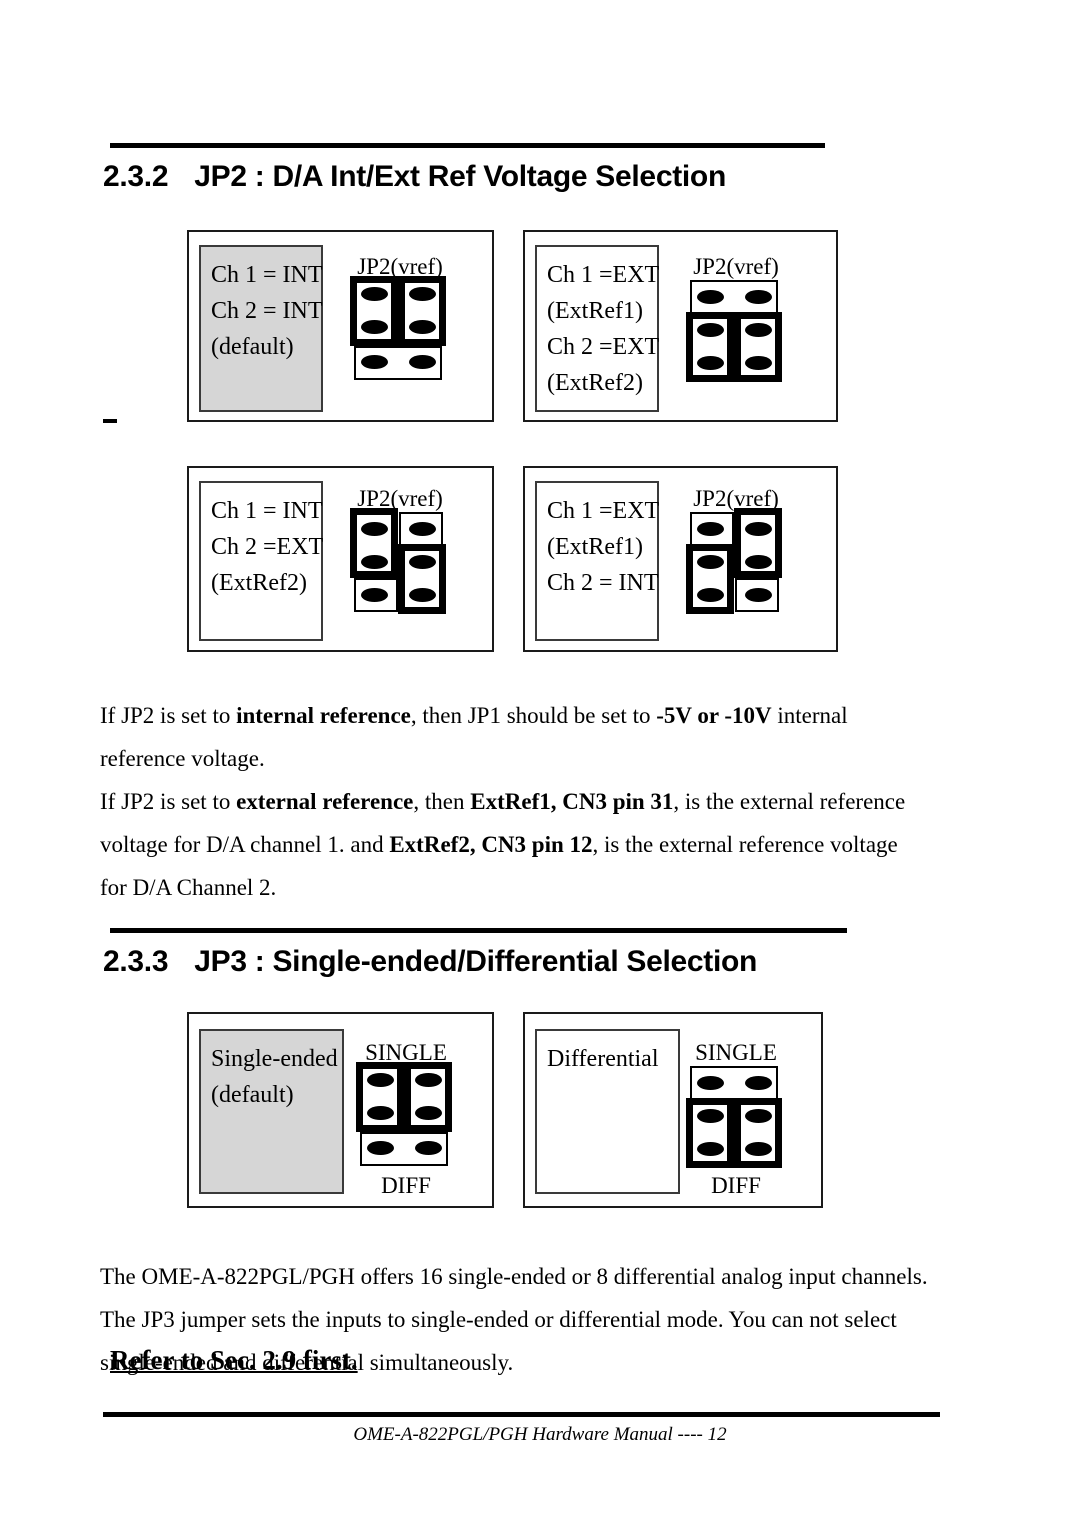 Image resolution: width=1080 pixels, height=1528 pixels. I want to click on jumper-graphic-jp2-4: JP2(vref), so click(736, 551).